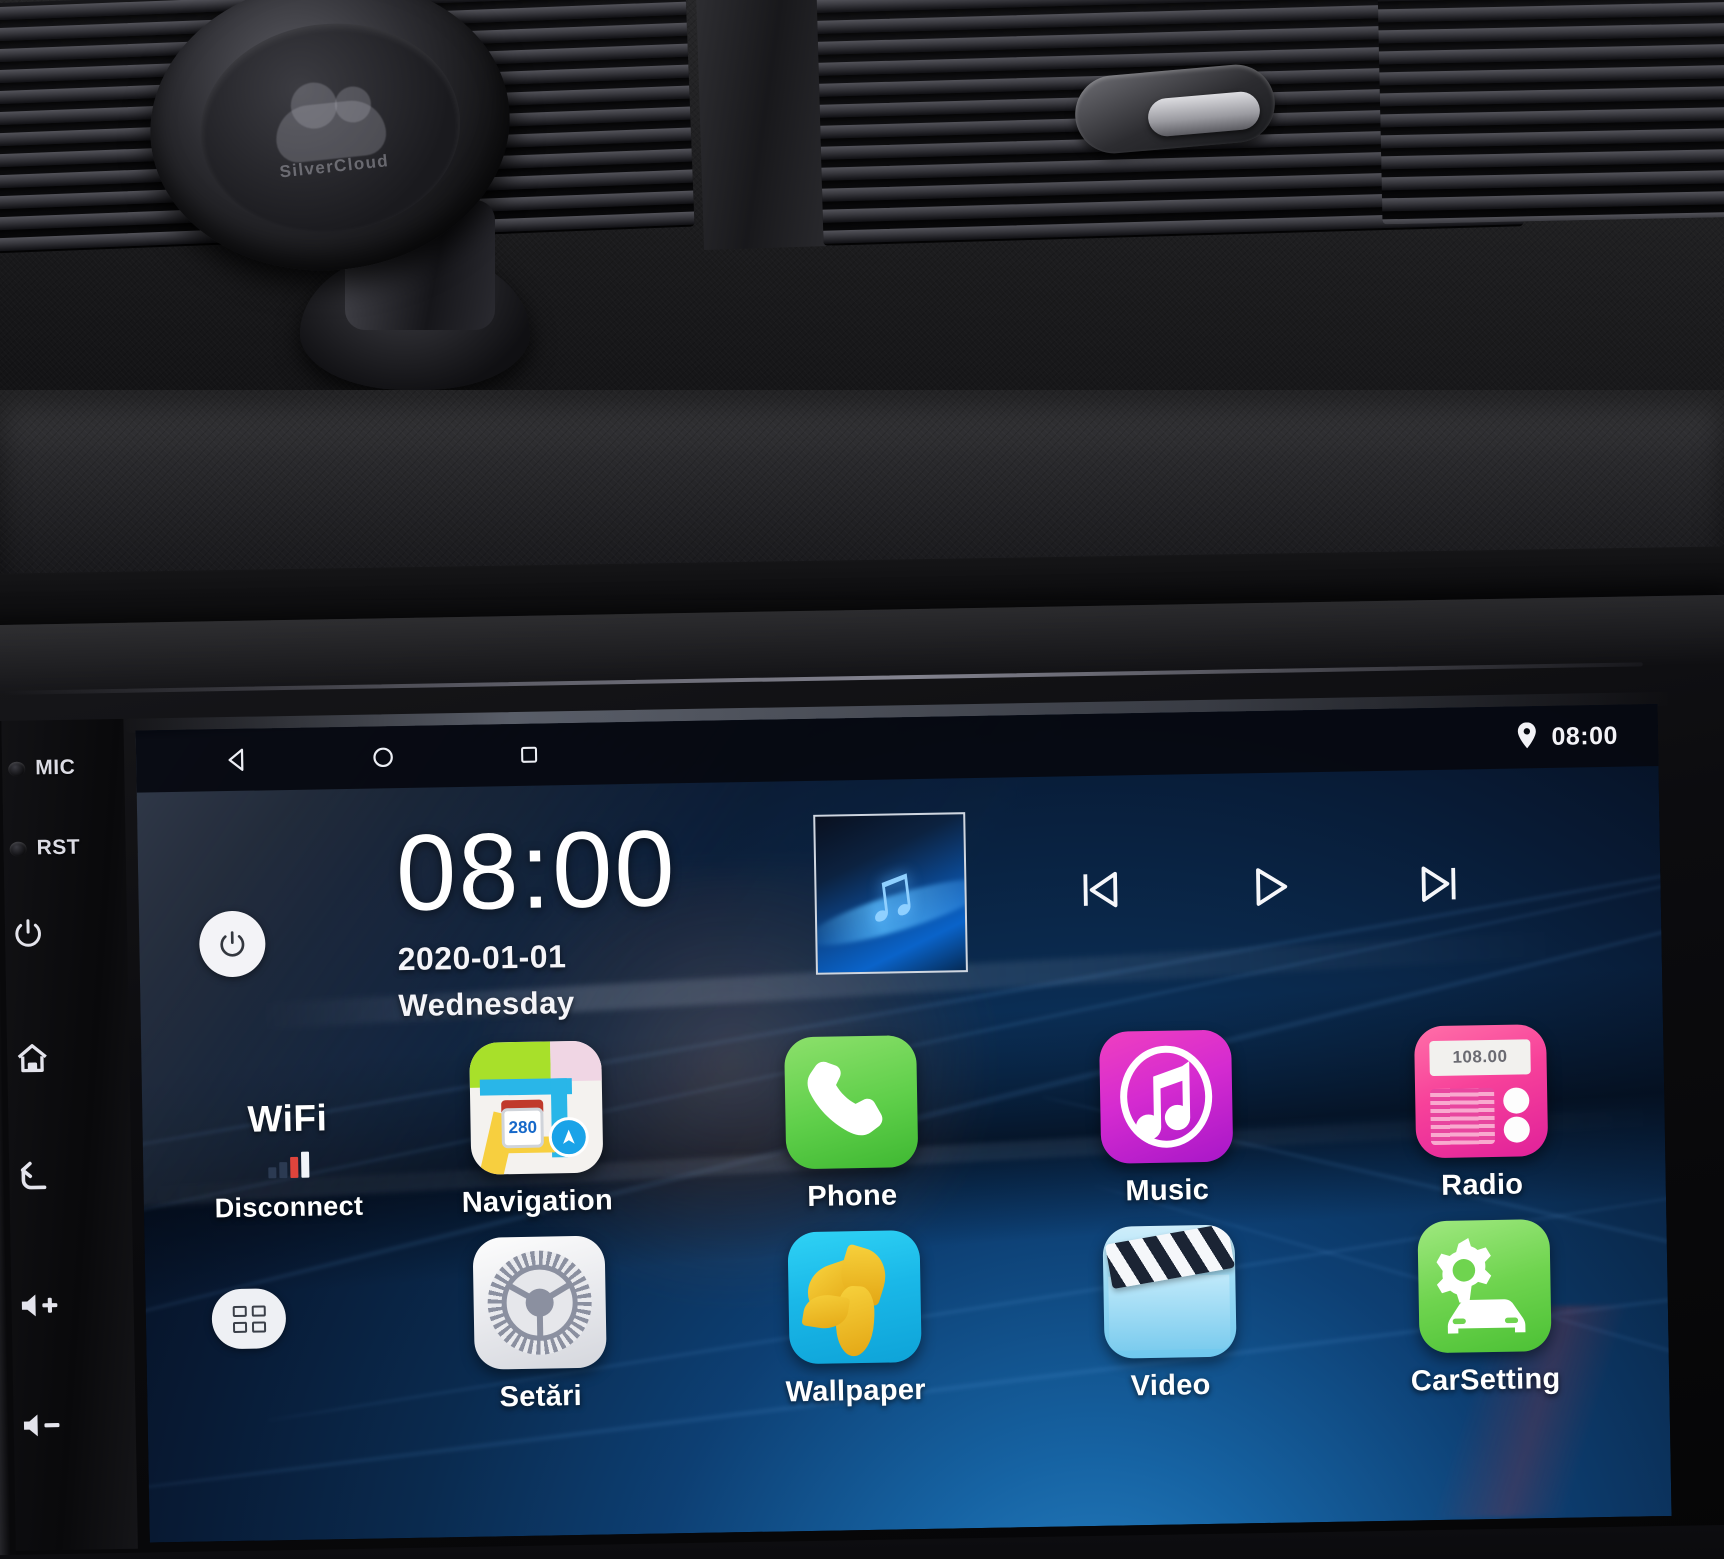 The width and height of the screenshot is (1724, 1559). What do you see at coordinates (523, 1127) in the screenshot?
I see `route-shield-number: 280` at bounding box center [523, 1127].